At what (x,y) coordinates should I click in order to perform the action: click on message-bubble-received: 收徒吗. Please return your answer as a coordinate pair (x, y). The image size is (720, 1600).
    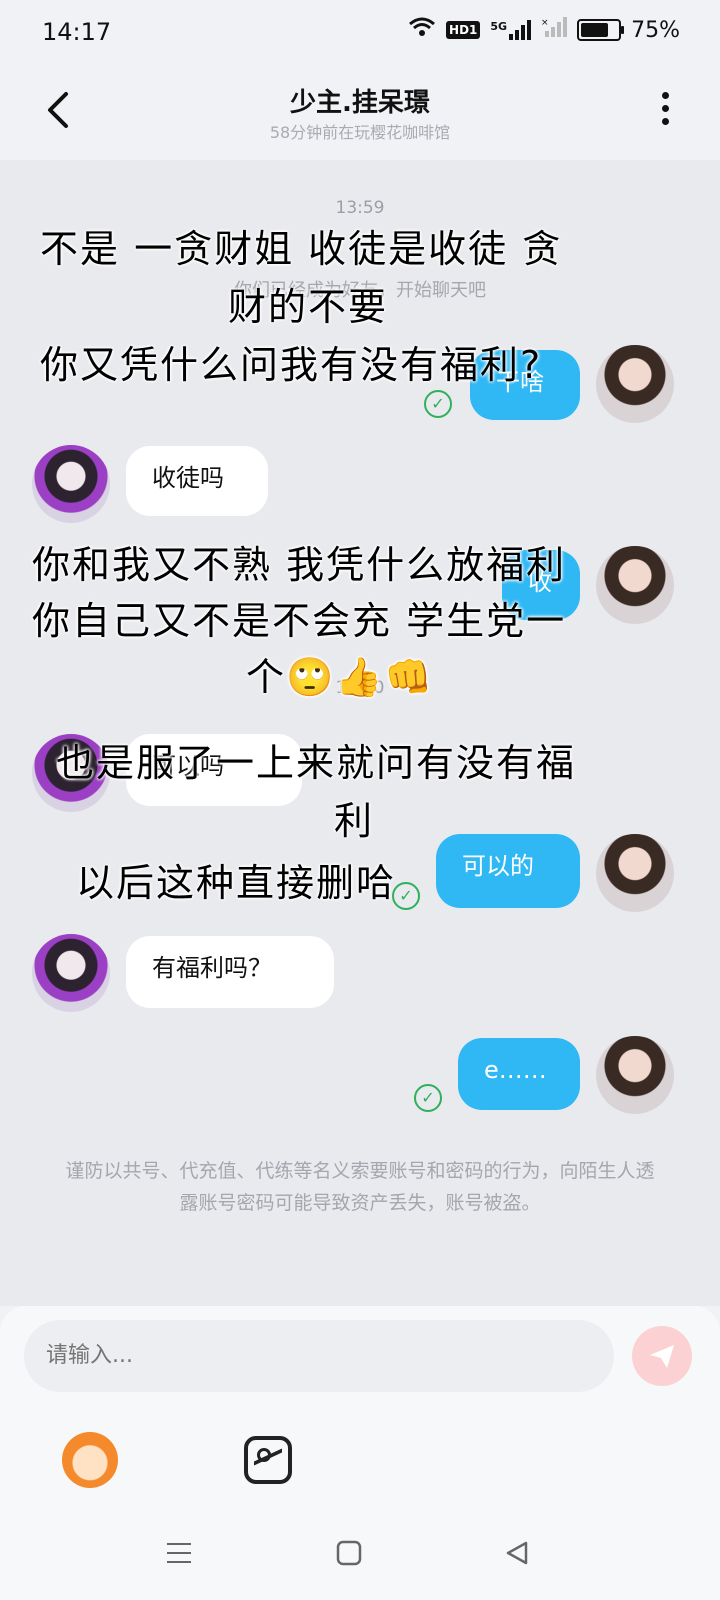
    Looking at the image, I should click on (197, 481).